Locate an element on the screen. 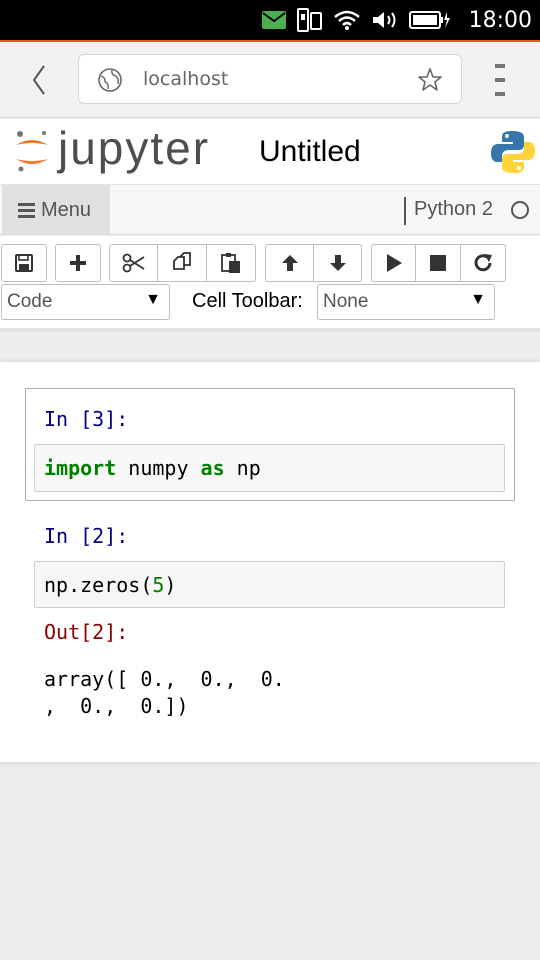 This screenshot has width=540, height=960. input-prompt: In [3]: is located at coordinates (86, 419).